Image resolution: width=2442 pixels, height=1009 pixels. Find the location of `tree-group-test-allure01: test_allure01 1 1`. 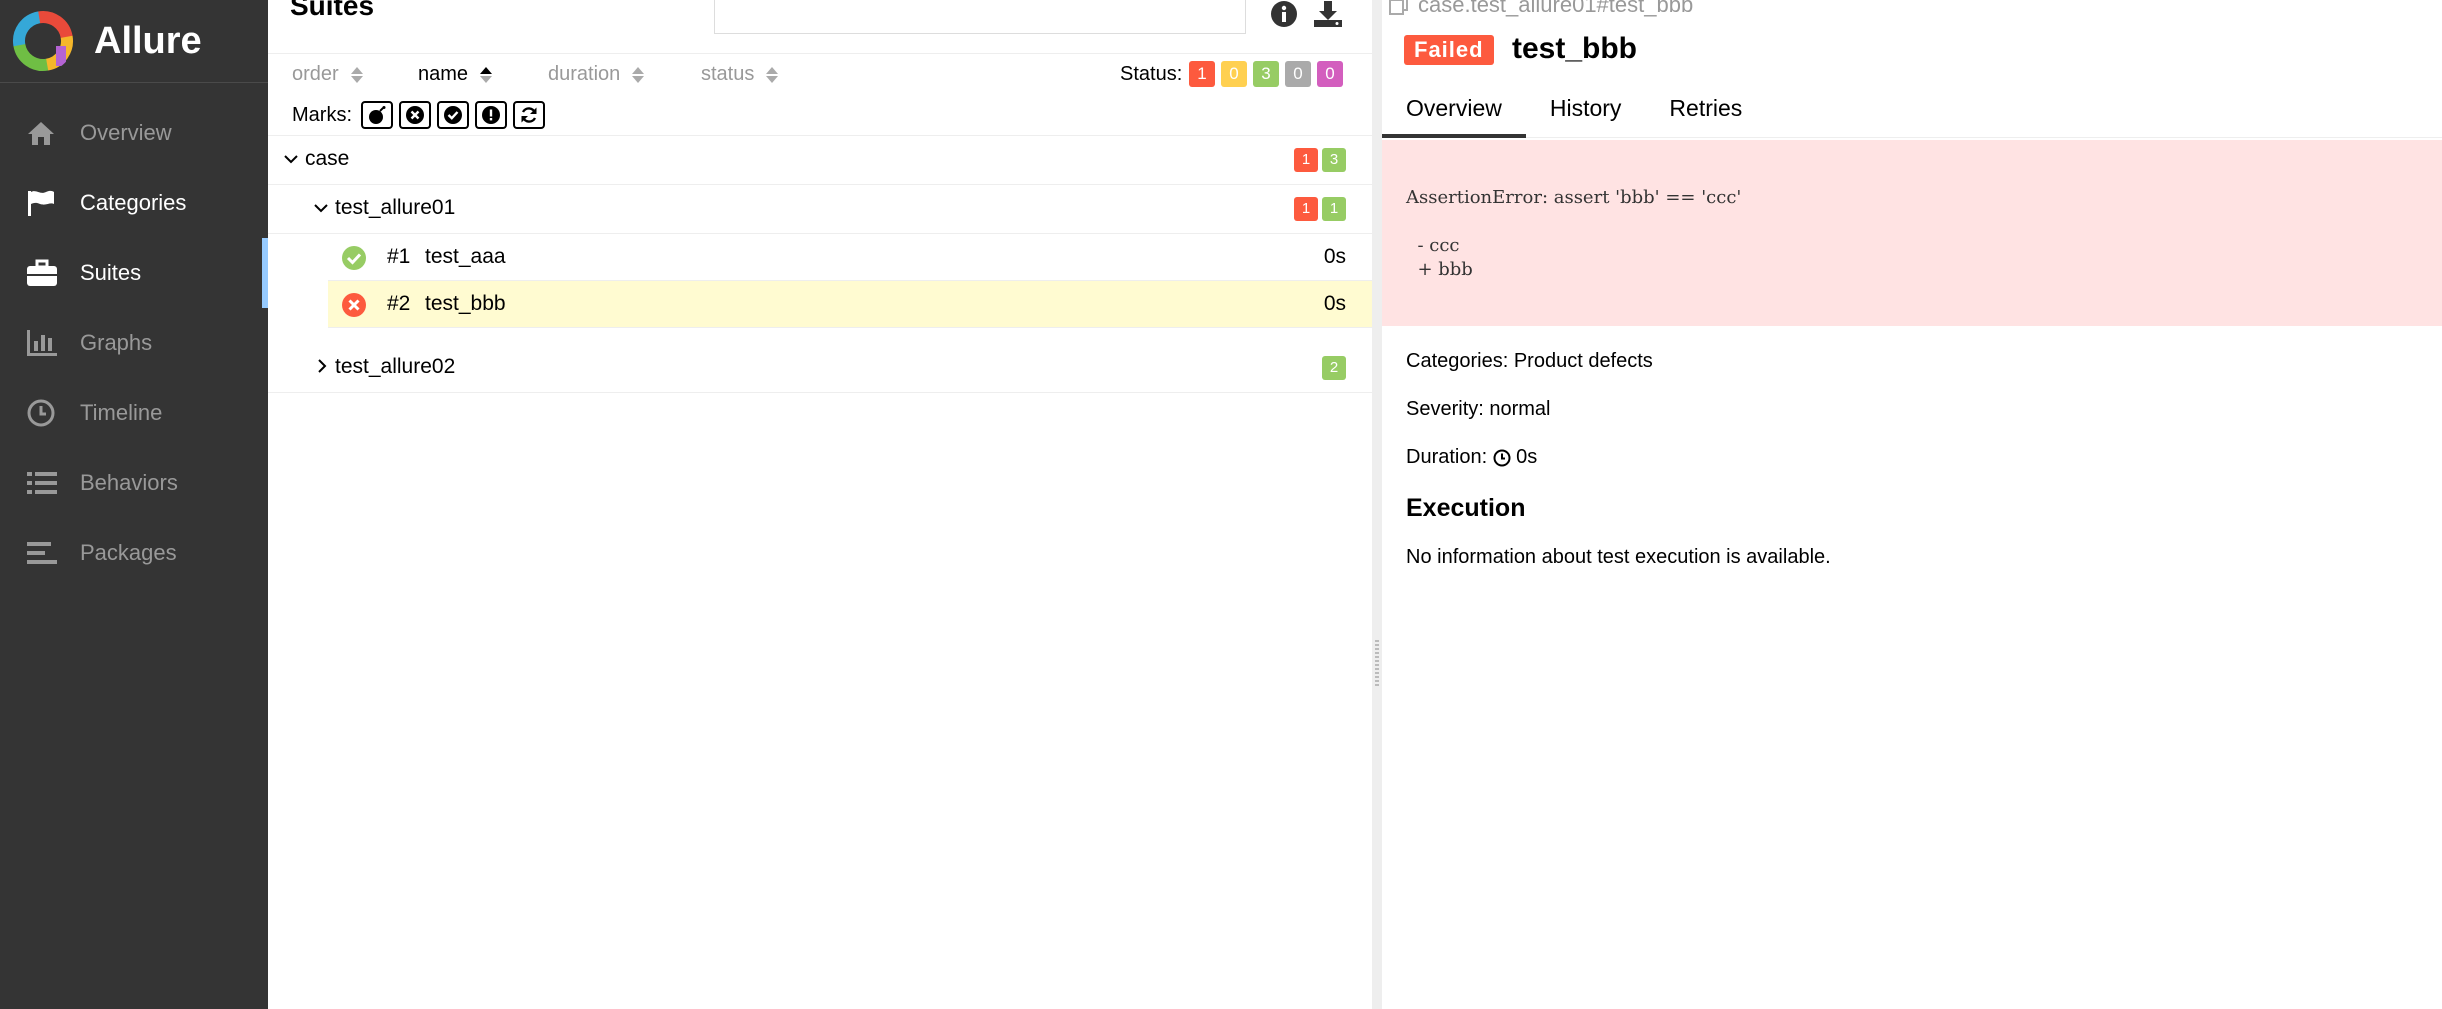

tree-group-test-allure01: test_allure01 1 1 is located at coordinates (820, 209).